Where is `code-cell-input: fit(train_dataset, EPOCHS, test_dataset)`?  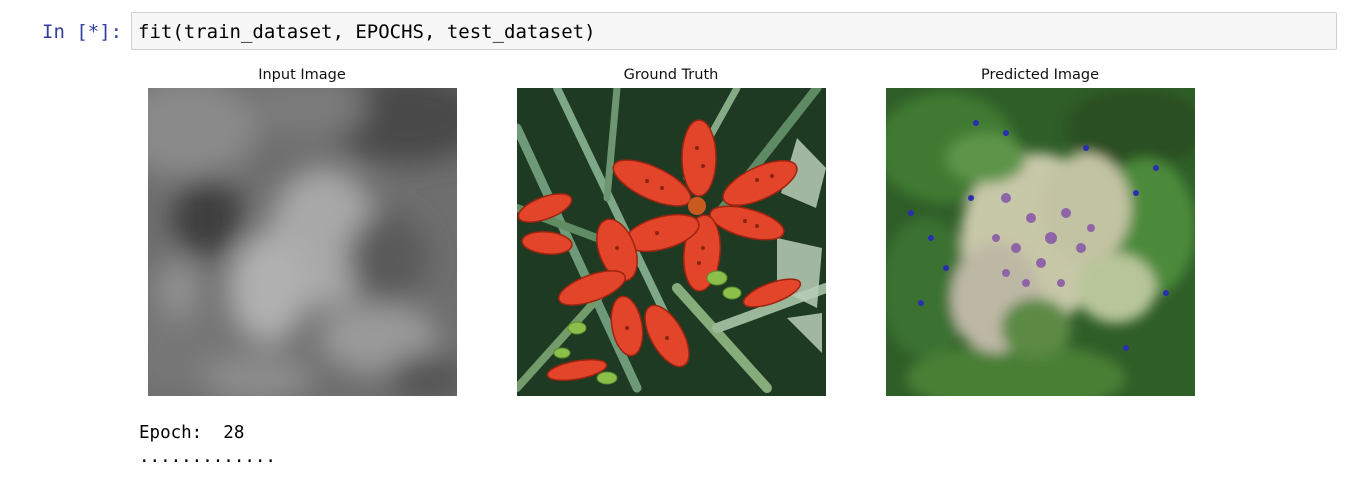
code-cell-input: fit(train_dataset, EPOCHS, test_dataset) is located at coordinates (734, 31).